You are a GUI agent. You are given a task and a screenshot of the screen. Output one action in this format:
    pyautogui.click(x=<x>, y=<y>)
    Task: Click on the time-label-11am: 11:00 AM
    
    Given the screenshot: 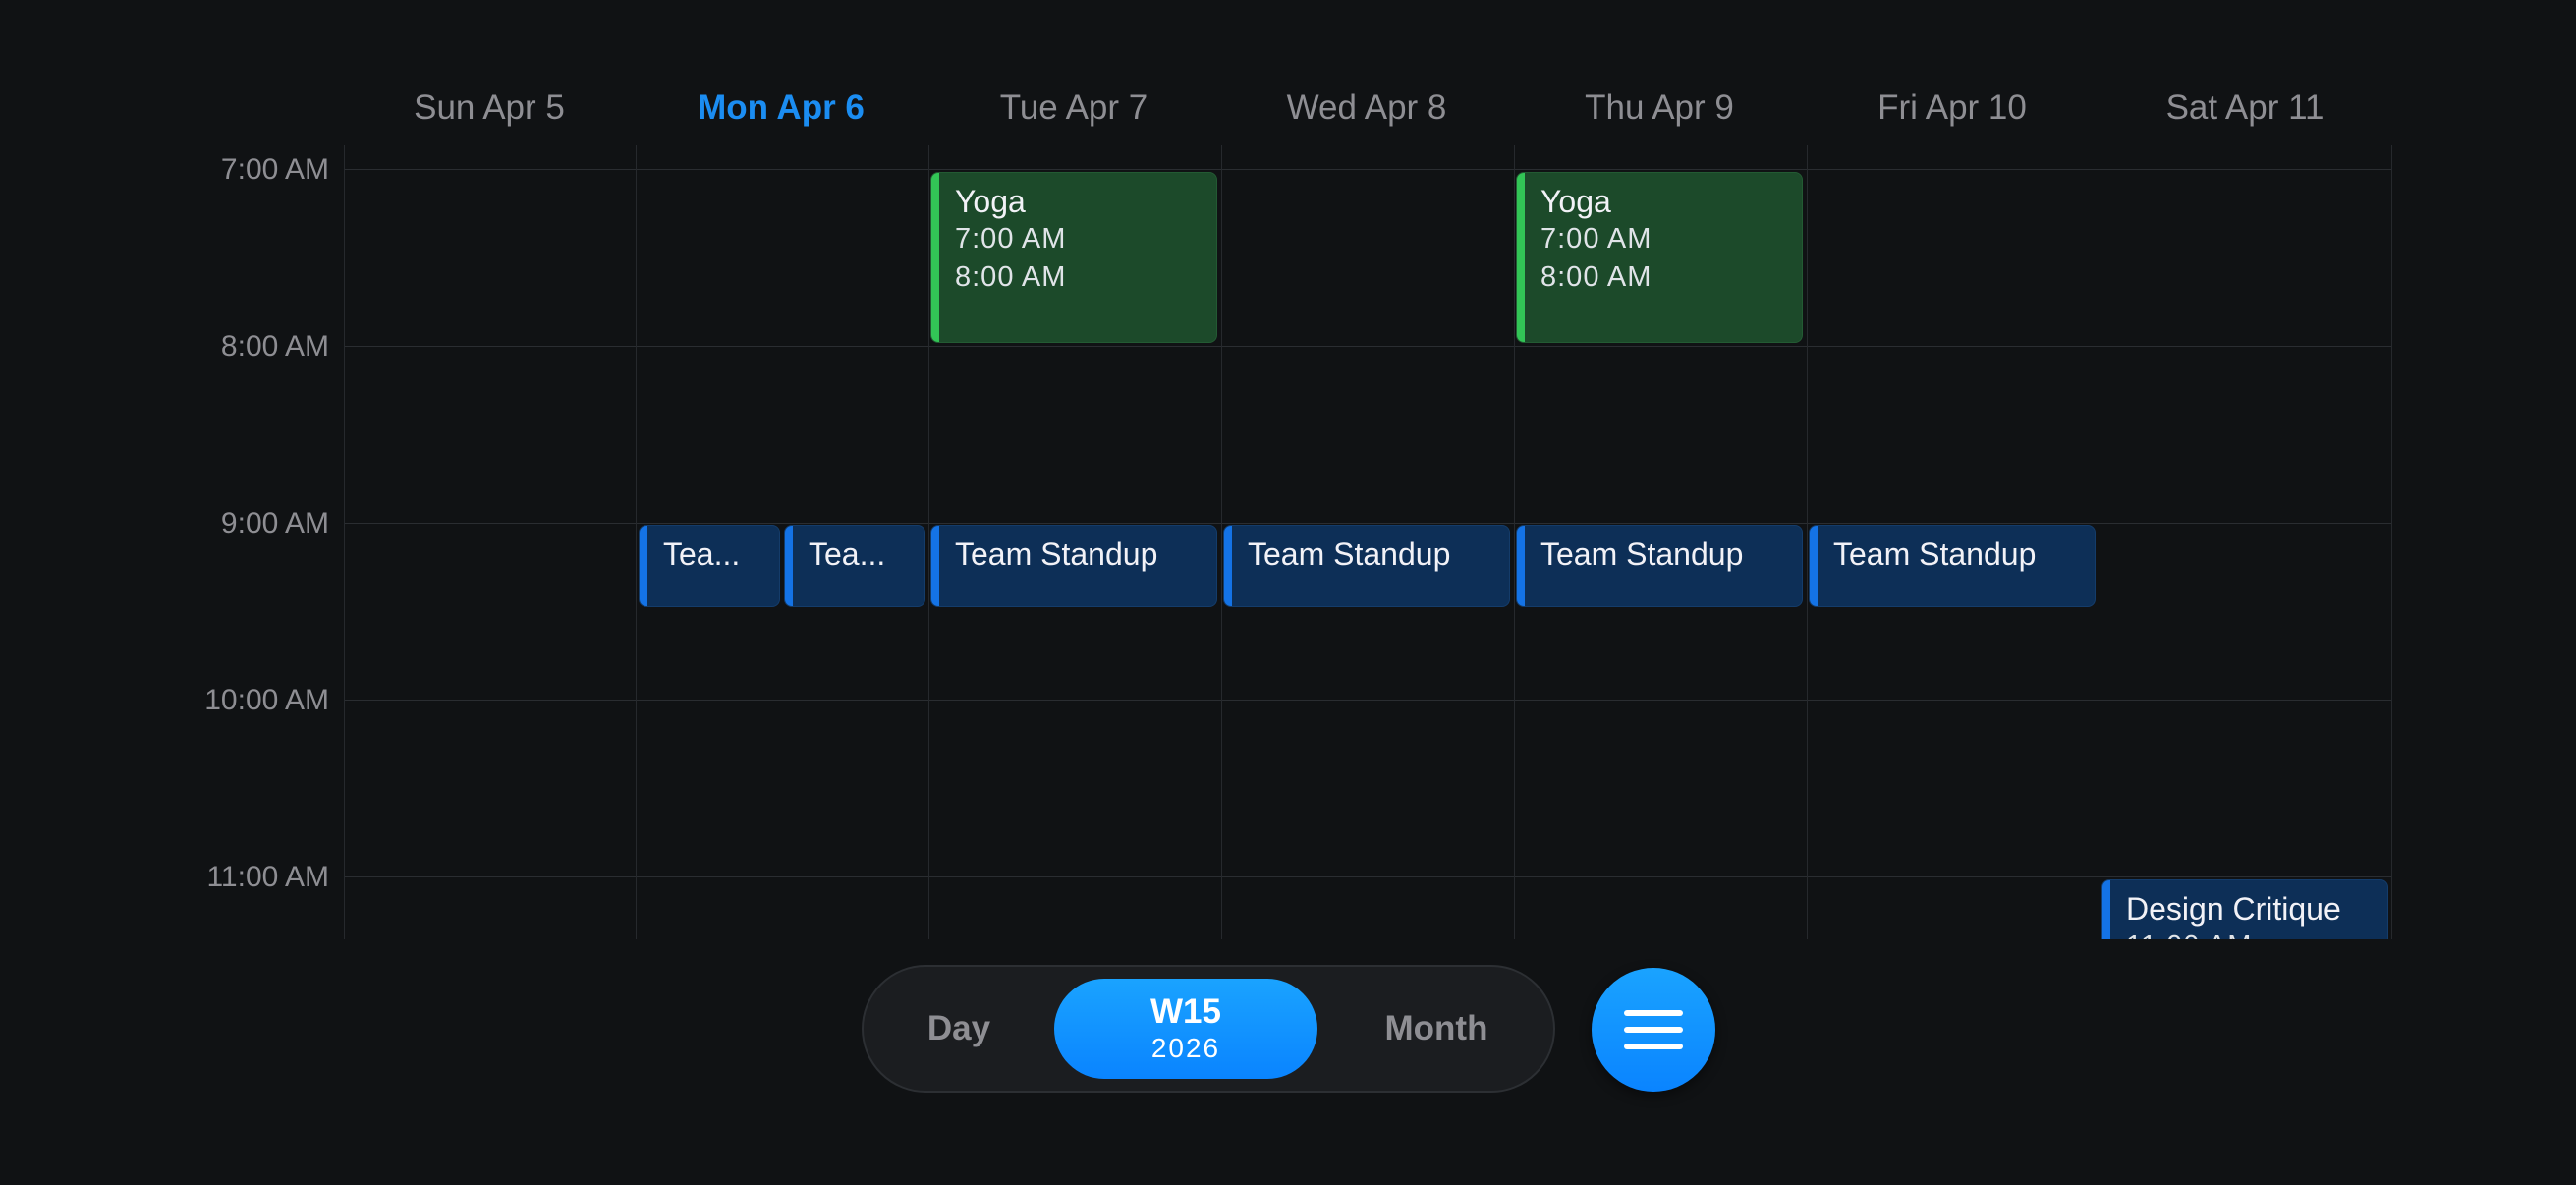 What is the action you would take?
    pyautogui.click(x=267, y=877)
    